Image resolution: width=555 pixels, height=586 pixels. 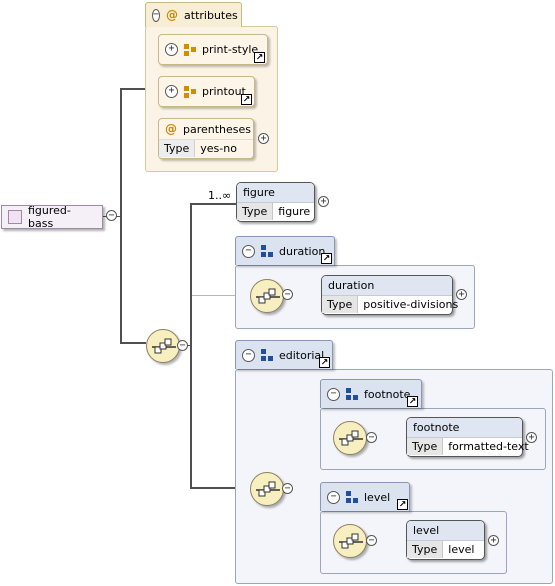 What do you see at coordinates (230, 49) in the screenshot?
I see `attribute-group-name: print-style` at bounding box center [230, 49].